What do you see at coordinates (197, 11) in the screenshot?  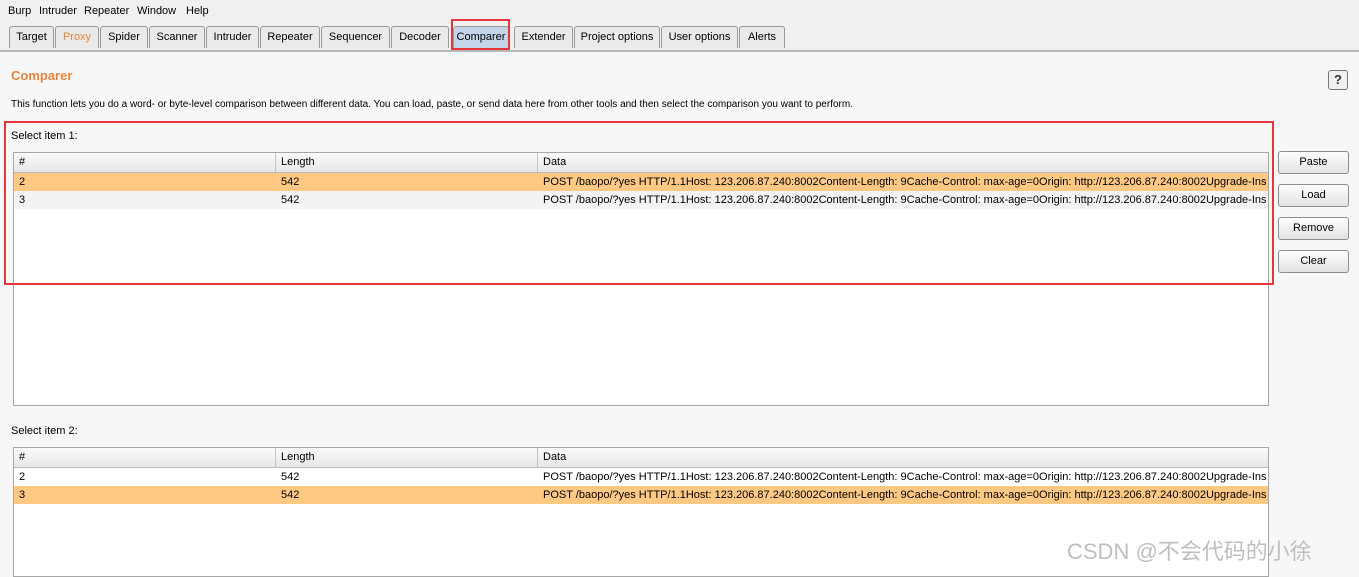 I see `menu-help: Help` at bounding box center [197, 11].